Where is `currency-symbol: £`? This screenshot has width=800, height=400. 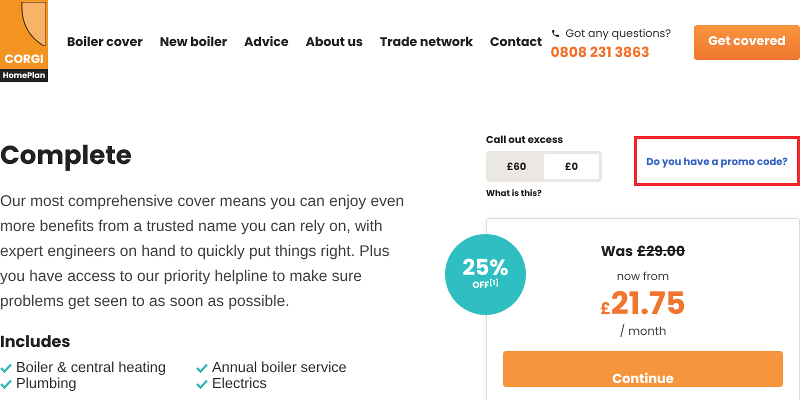
currency-symbol: £ is located at coordinates (605, 309).